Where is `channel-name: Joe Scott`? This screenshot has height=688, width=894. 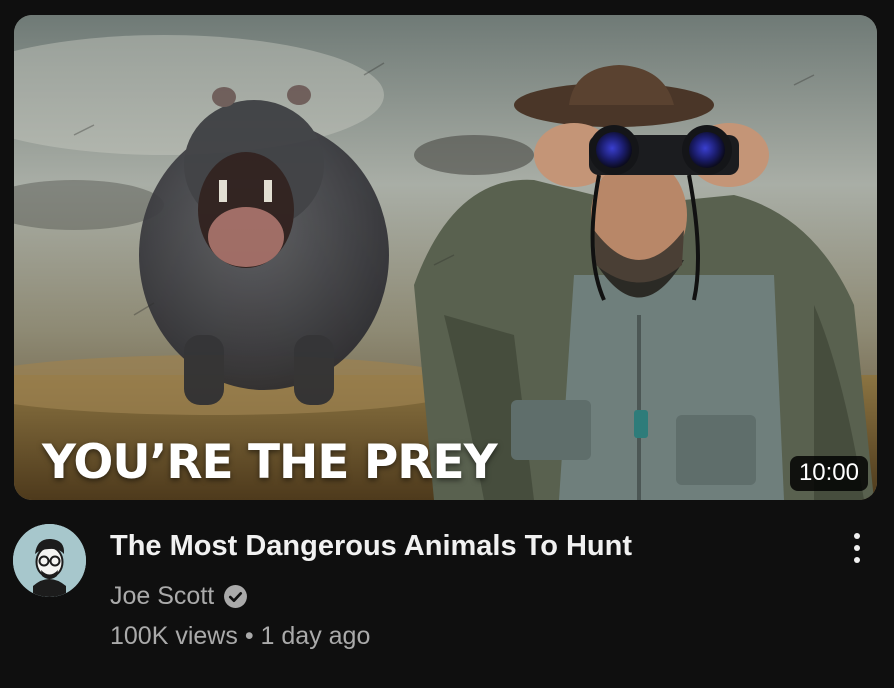
channel-name: Joe Scott is located at coordinates (162, 596).